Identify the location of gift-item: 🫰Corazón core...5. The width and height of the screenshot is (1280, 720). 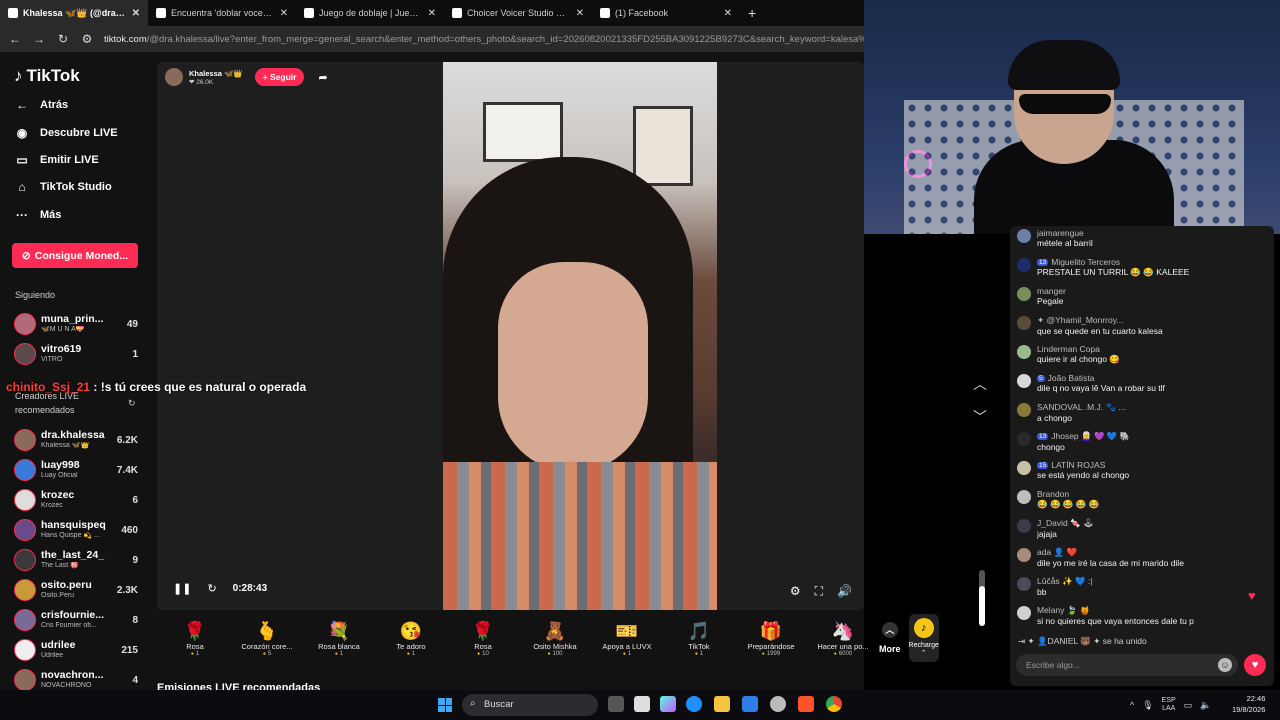
(267, 638).